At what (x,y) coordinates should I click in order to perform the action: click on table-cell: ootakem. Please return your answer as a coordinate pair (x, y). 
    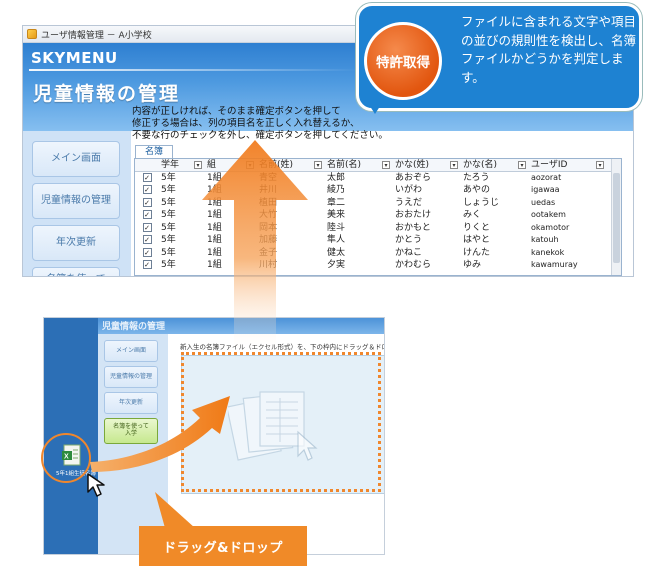
    Looking at the image, I should click on (548, 214).